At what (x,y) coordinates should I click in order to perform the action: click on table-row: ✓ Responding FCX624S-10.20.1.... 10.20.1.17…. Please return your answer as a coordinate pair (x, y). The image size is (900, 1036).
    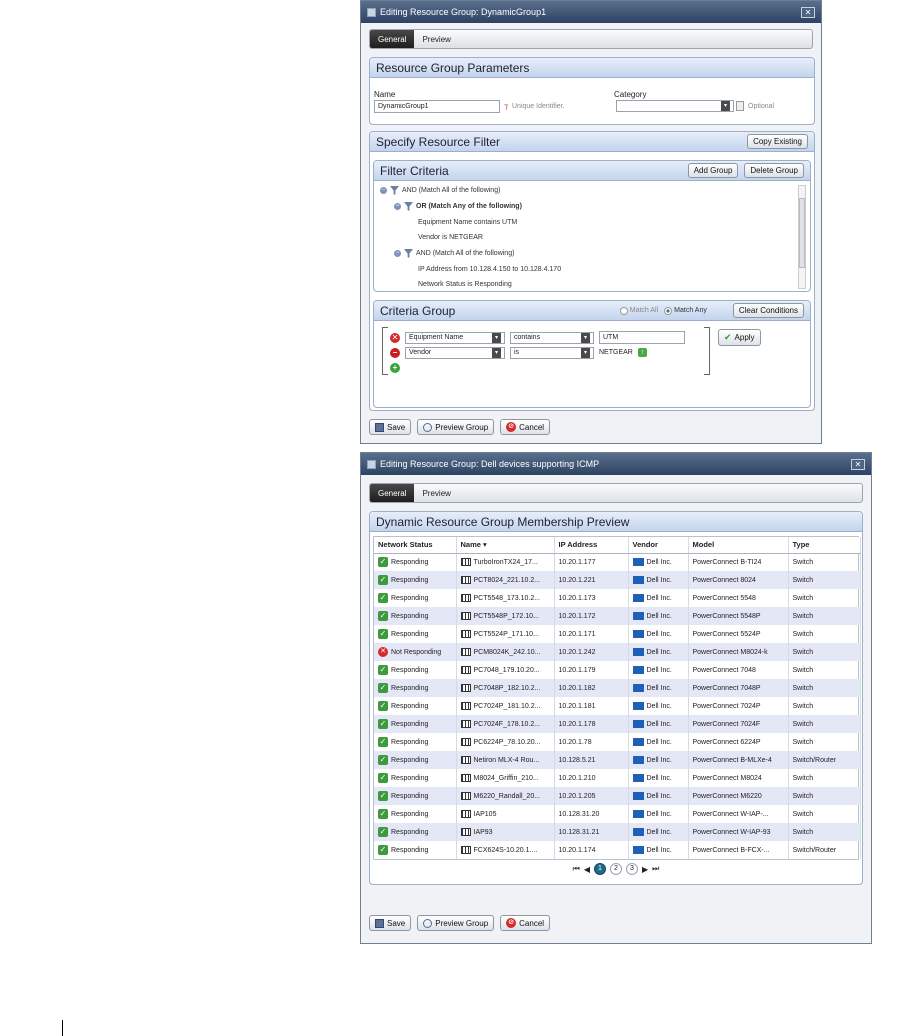
    Looking at the image, I should click on (617, 850).